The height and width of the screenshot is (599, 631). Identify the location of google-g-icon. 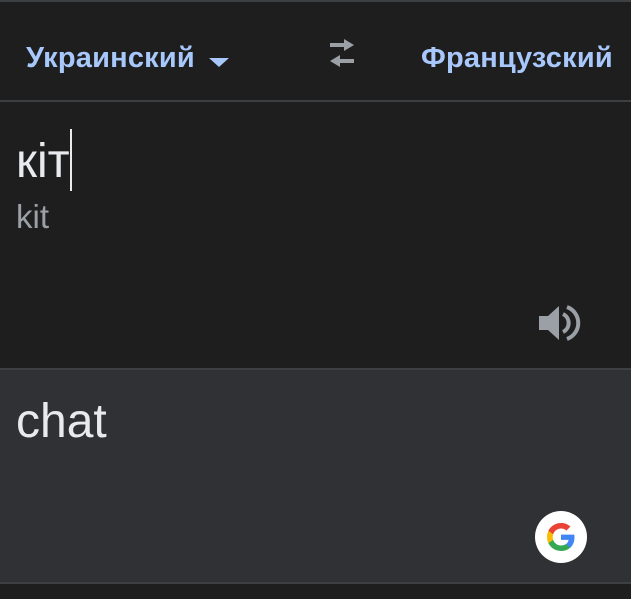
(561, 537).